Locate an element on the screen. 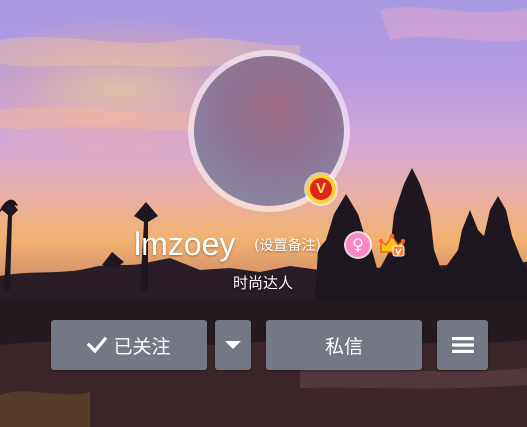 The width and height of the screenshot is (527, 427). verified-v-badge-icon: V is located at coordinates (321, 189).